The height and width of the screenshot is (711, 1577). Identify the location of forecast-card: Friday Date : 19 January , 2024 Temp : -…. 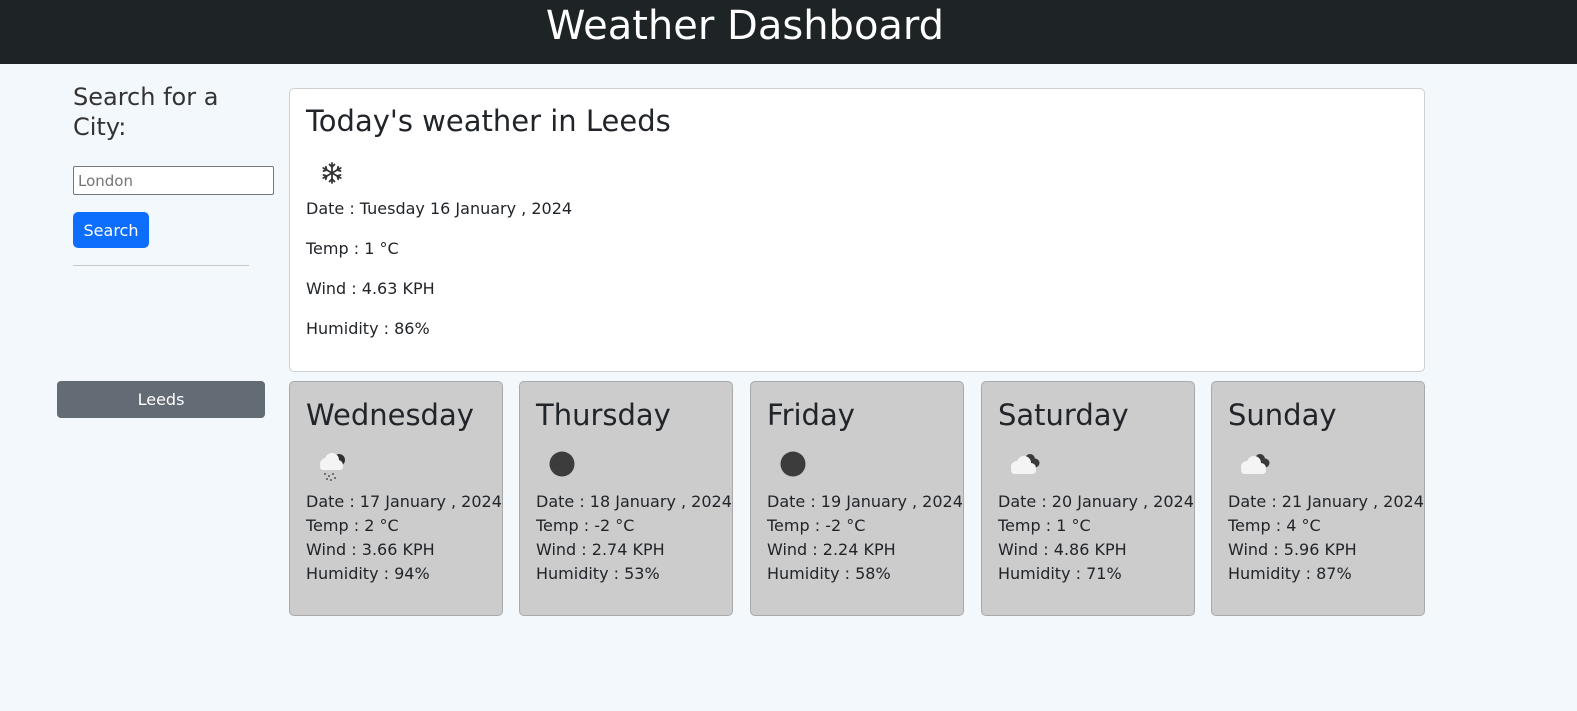
(857, 498).